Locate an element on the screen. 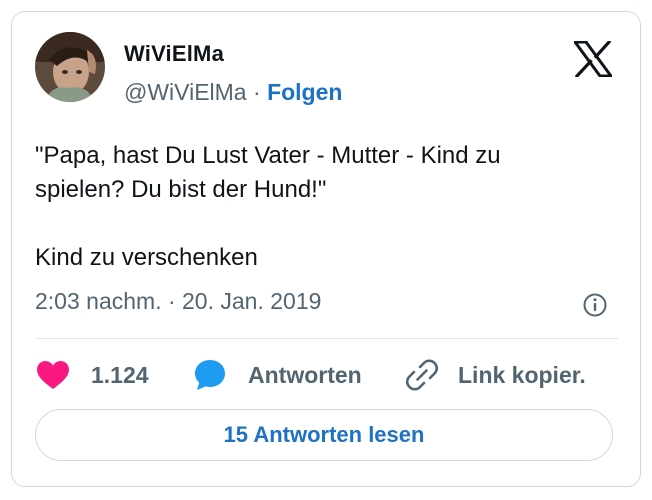 This screenshot has height=500, width=652. heart-icon is located at coordinates (53, 375).